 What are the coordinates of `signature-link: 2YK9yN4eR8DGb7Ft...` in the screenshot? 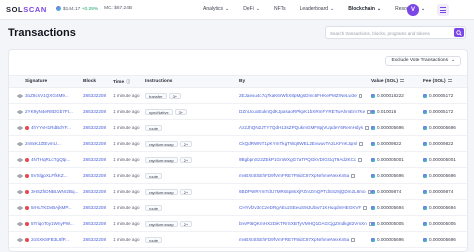 It's located at (49, 111).